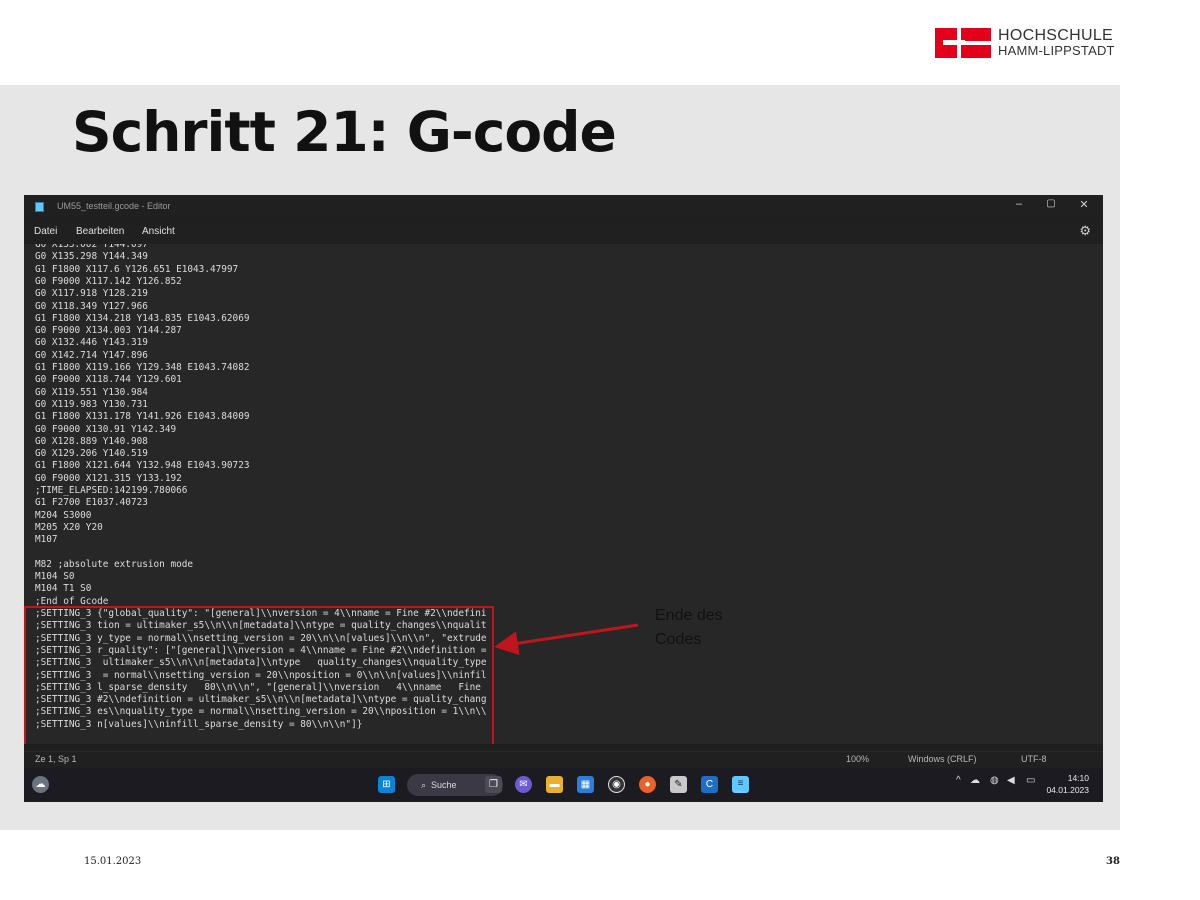 The image size is (1200, 900). What do you see at coordinates (554, 784) in the screenshot?
I see `file-explorer-icon: ▬` at bounding box center [554, 784].